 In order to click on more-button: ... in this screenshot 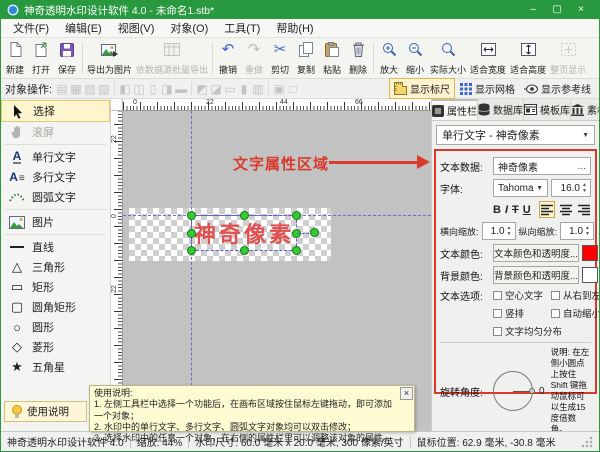, I will do `click(582, 166)`.